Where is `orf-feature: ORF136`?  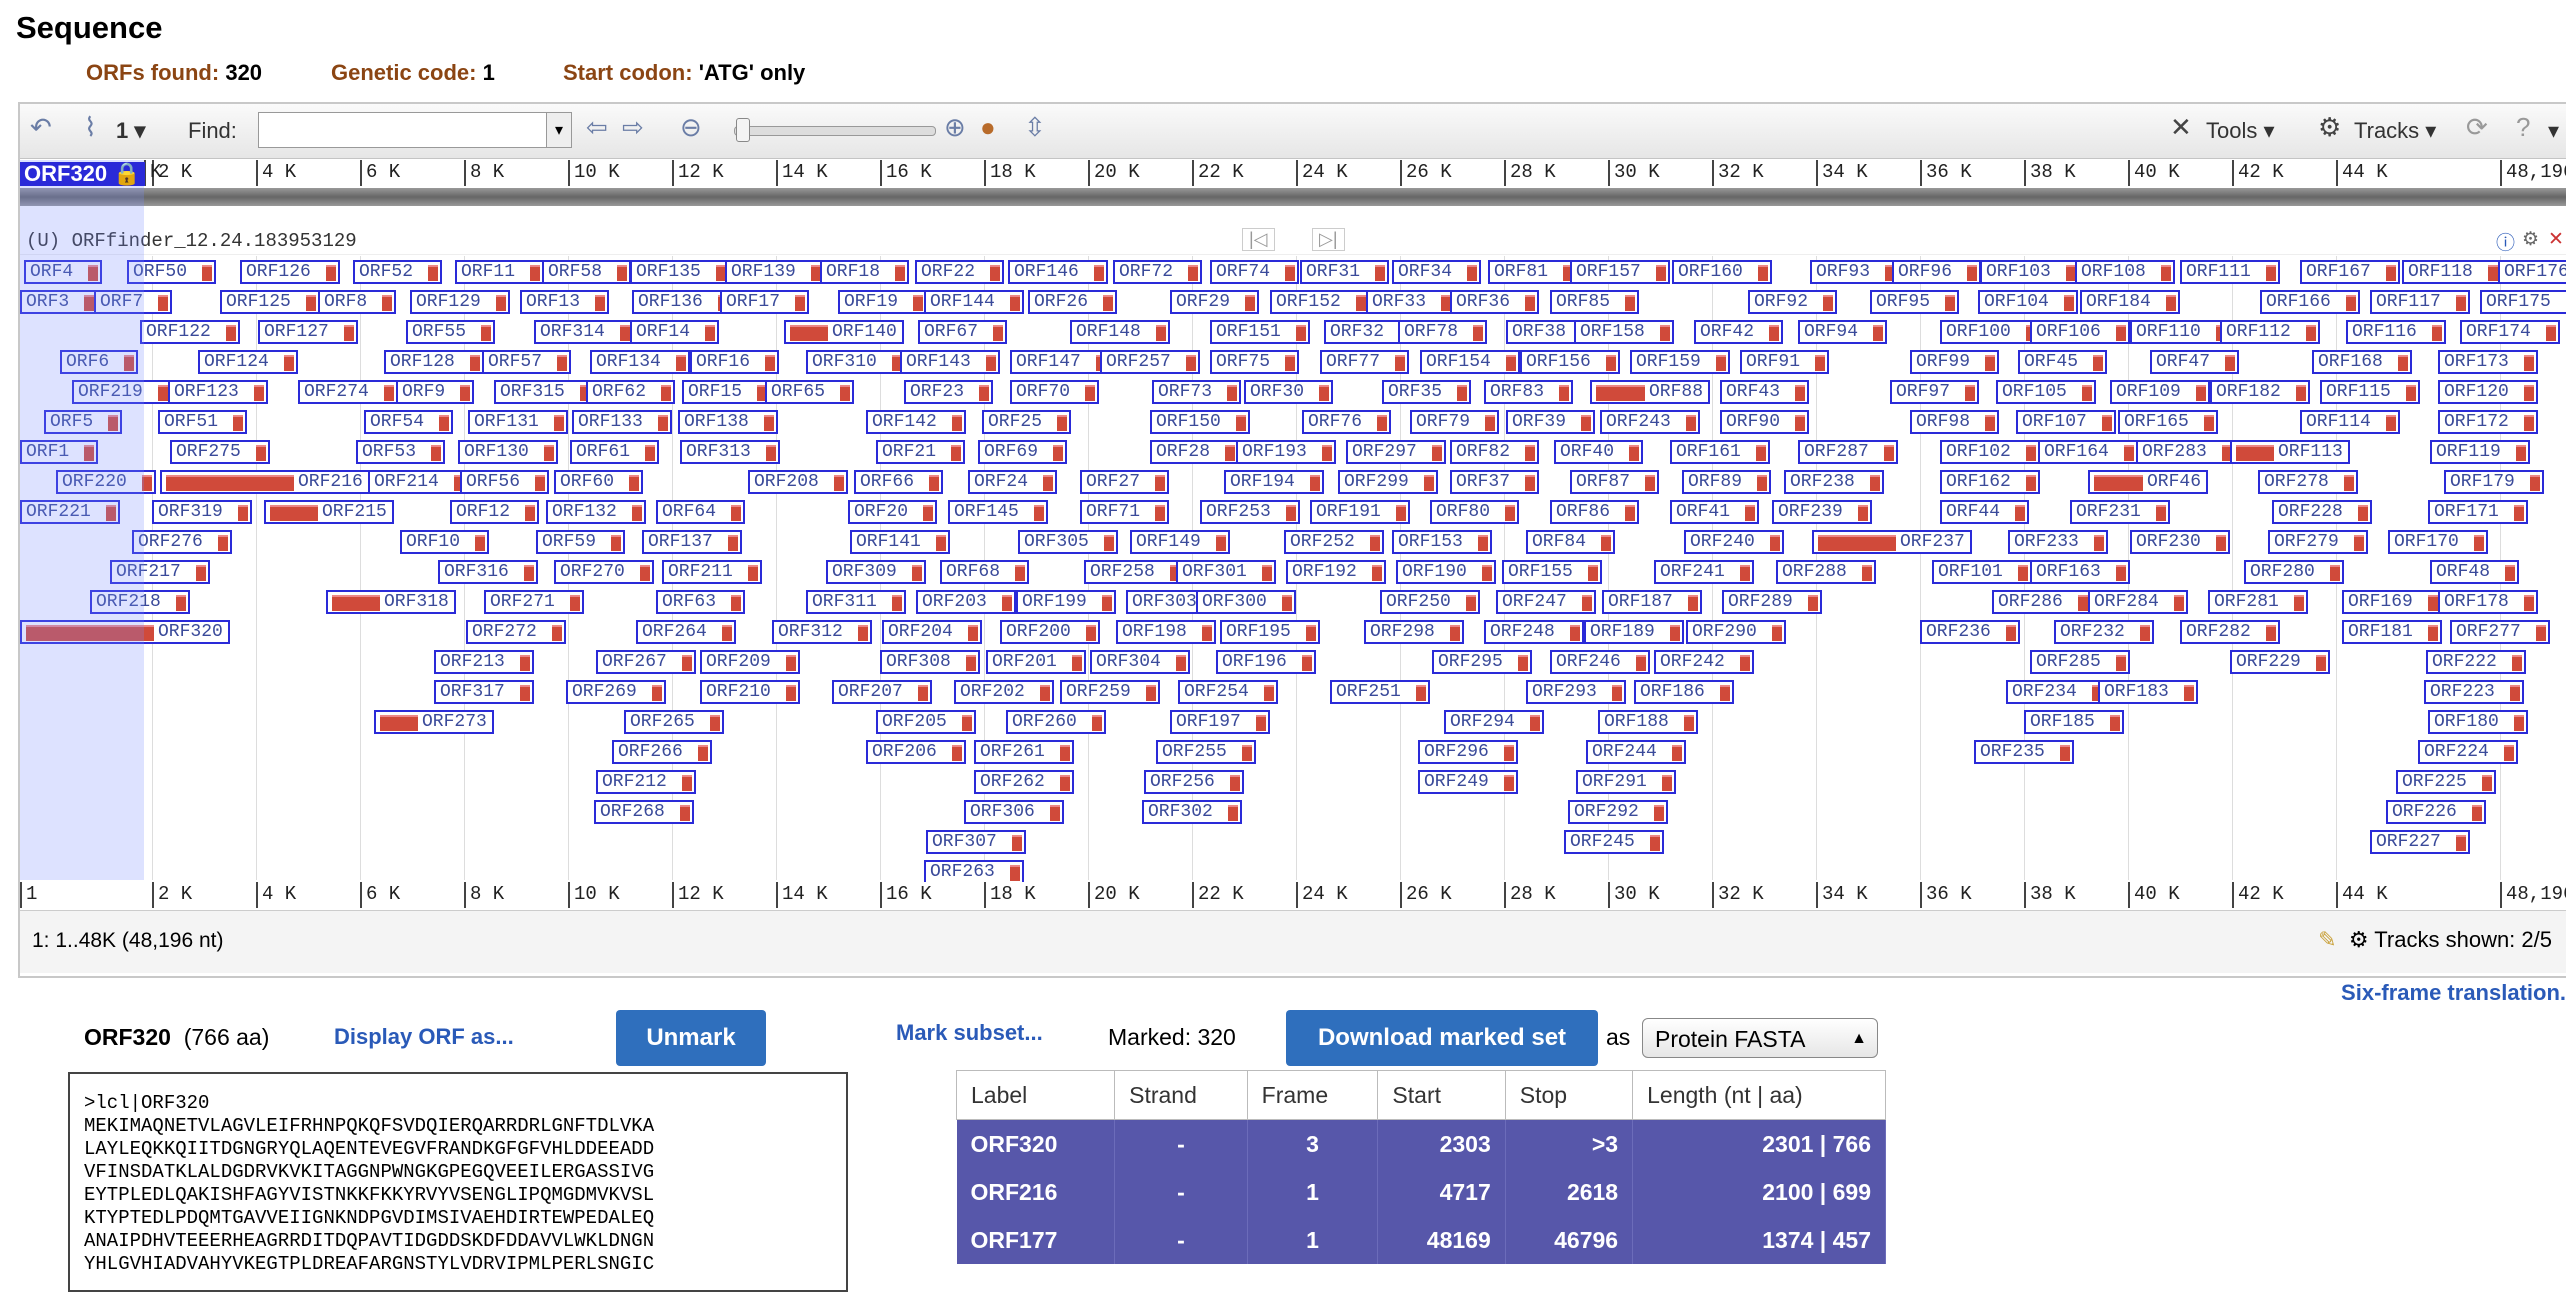 orf-feature: ORF136 is located at coordinates (682, 302).